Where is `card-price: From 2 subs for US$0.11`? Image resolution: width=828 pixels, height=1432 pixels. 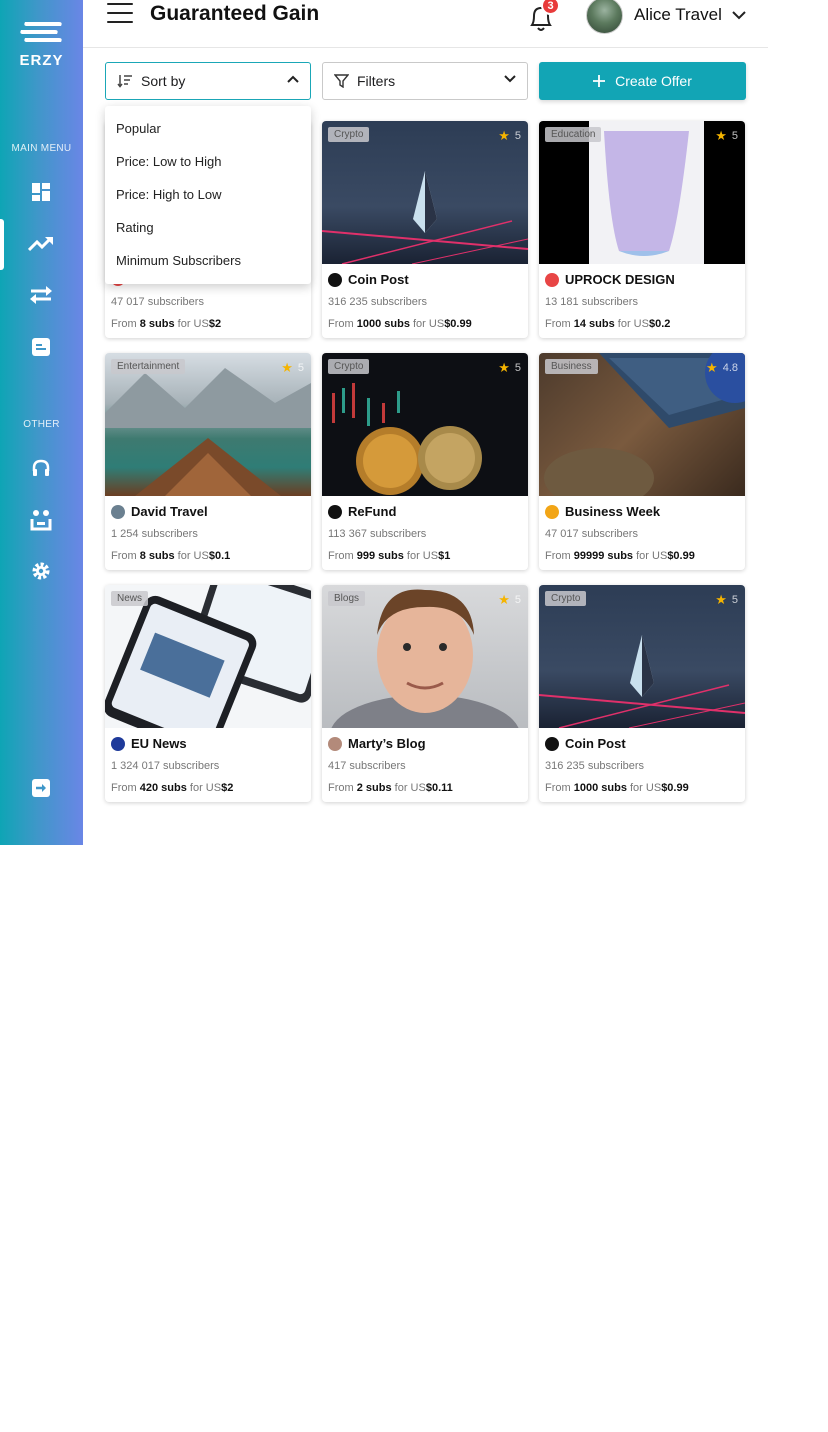 card-price: From 2 subs for US$0.11 is located at coordinates (390, 788).